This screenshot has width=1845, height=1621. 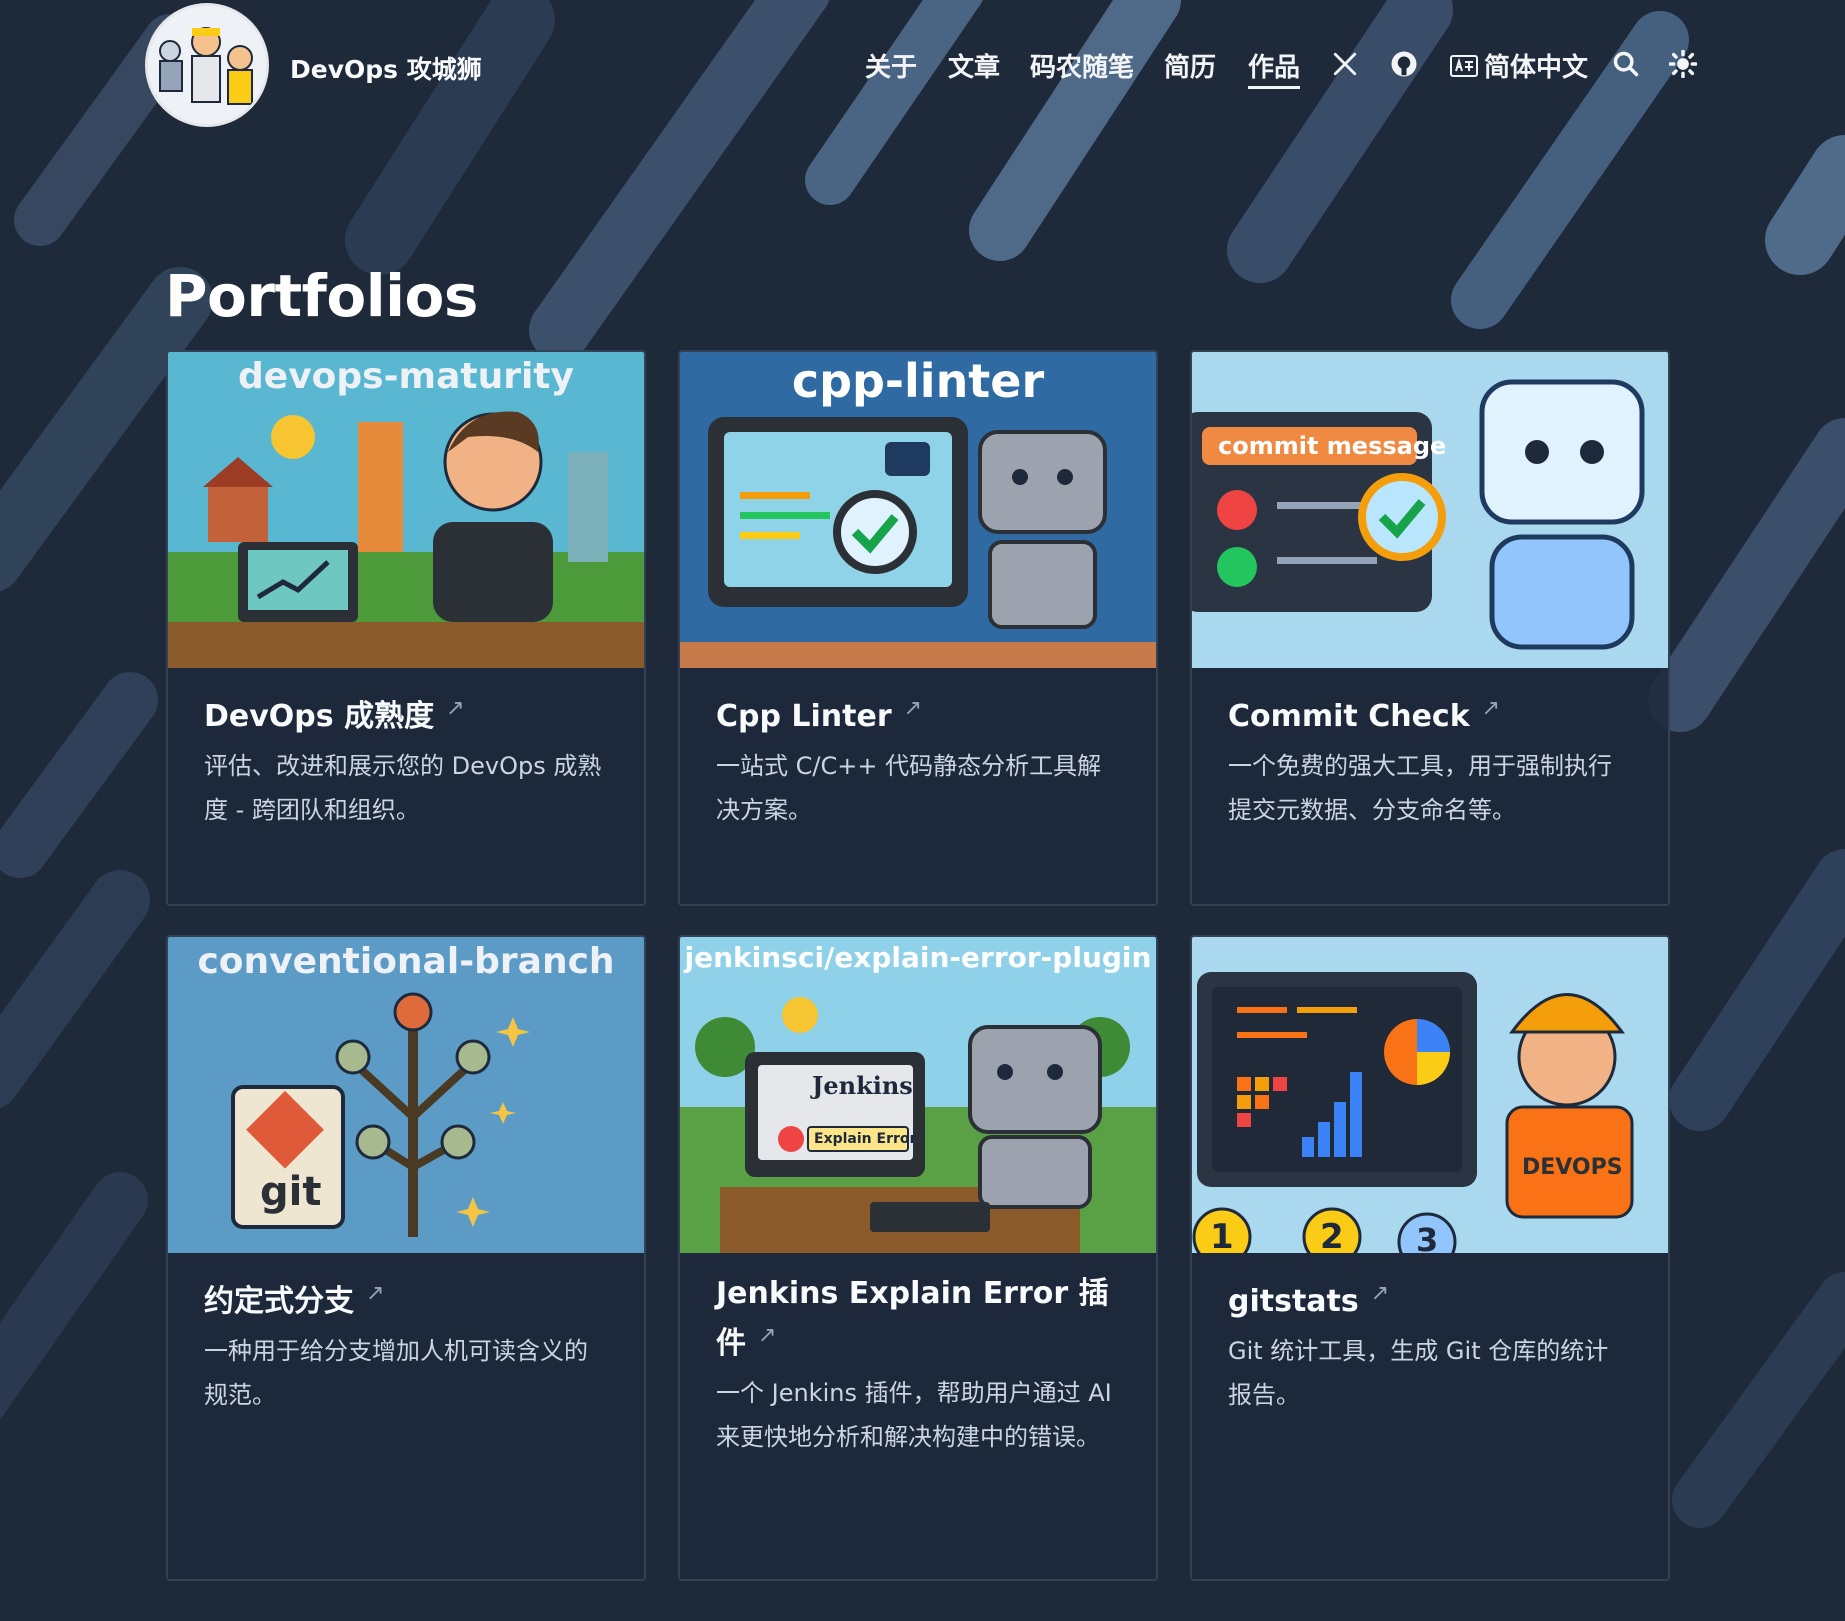 What do you see at coordinates (1332, 1235) in the screenshot?
I see `rank-label: 2` at bounding box center [1332, 1235].